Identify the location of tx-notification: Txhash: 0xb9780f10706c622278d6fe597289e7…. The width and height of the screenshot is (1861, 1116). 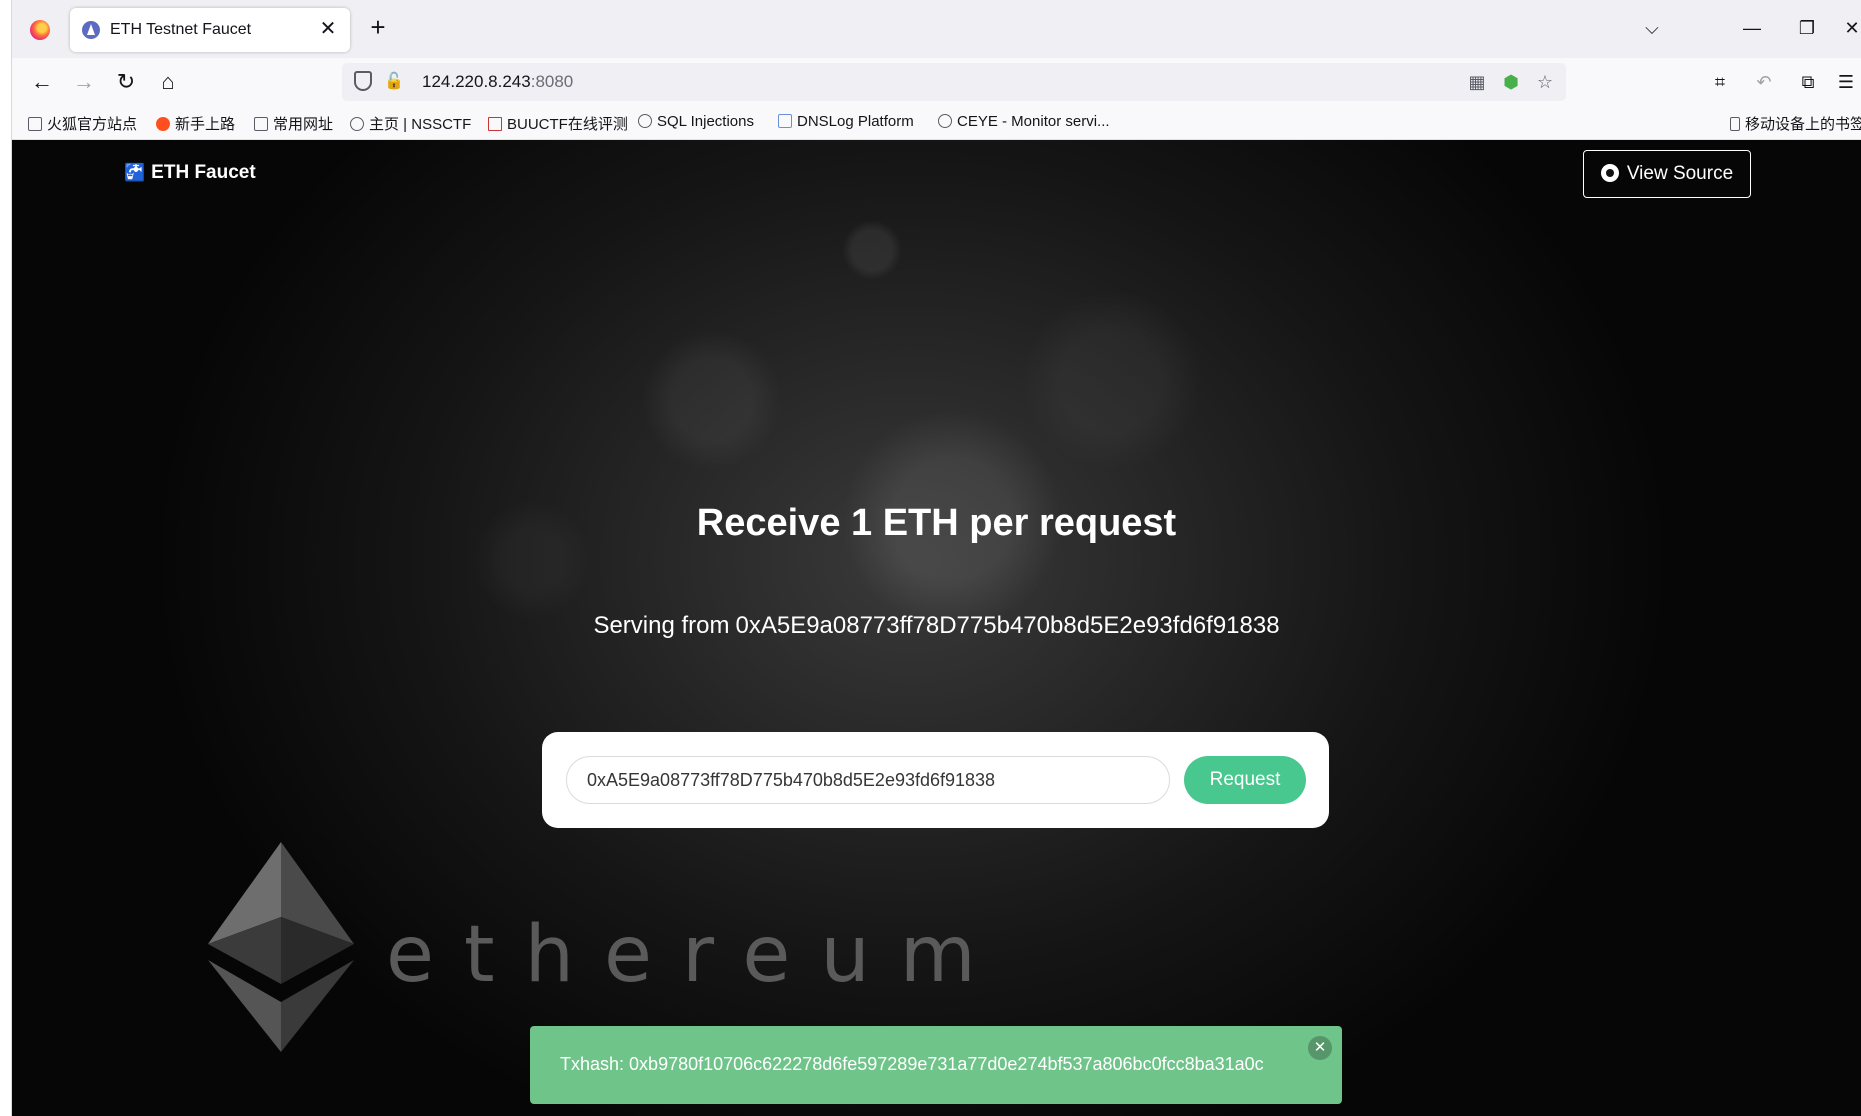
(936, 1065).